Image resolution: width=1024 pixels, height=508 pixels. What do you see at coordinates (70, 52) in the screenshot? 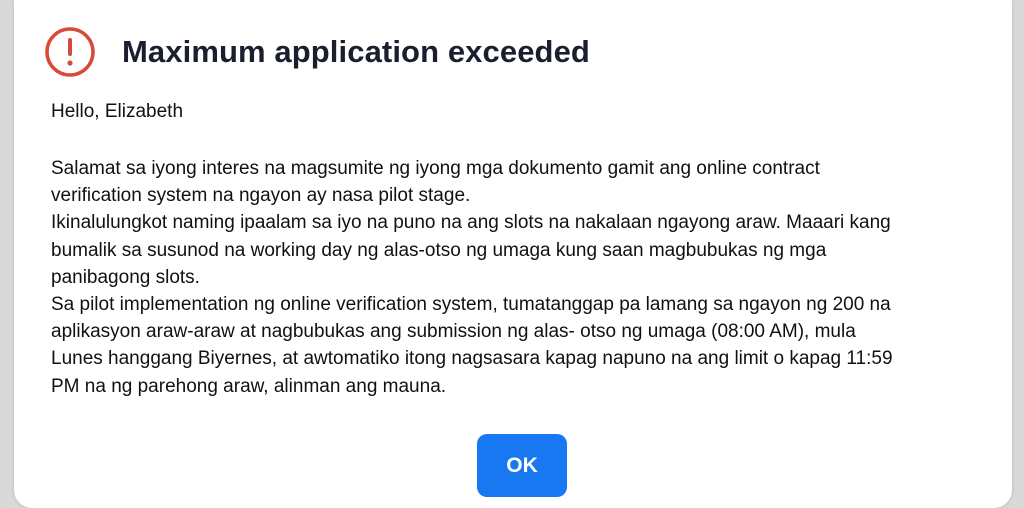
I see `alert-circle-icon` at bounding box center [70, 52].